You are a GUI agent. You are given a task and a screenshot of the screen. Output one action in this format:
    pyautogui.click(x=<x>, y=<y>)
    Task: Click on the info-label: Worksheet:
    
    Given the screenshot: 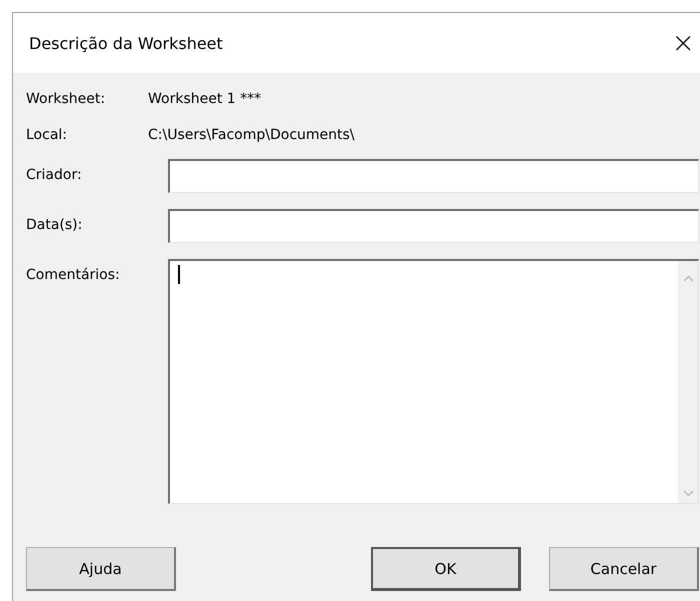 What is the action you would take?
    pyautogui.click(x=66, y=99)
    